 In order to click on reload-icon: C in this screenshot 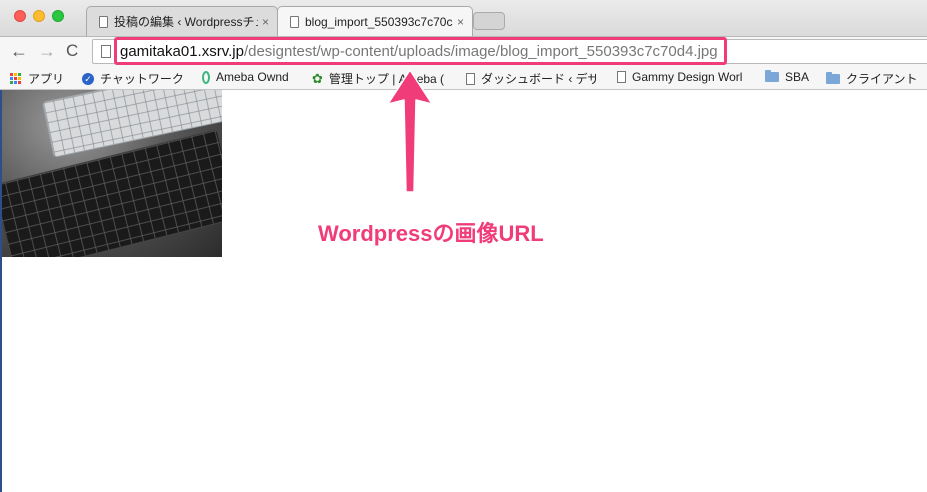, I will do `click(72, 51)`.